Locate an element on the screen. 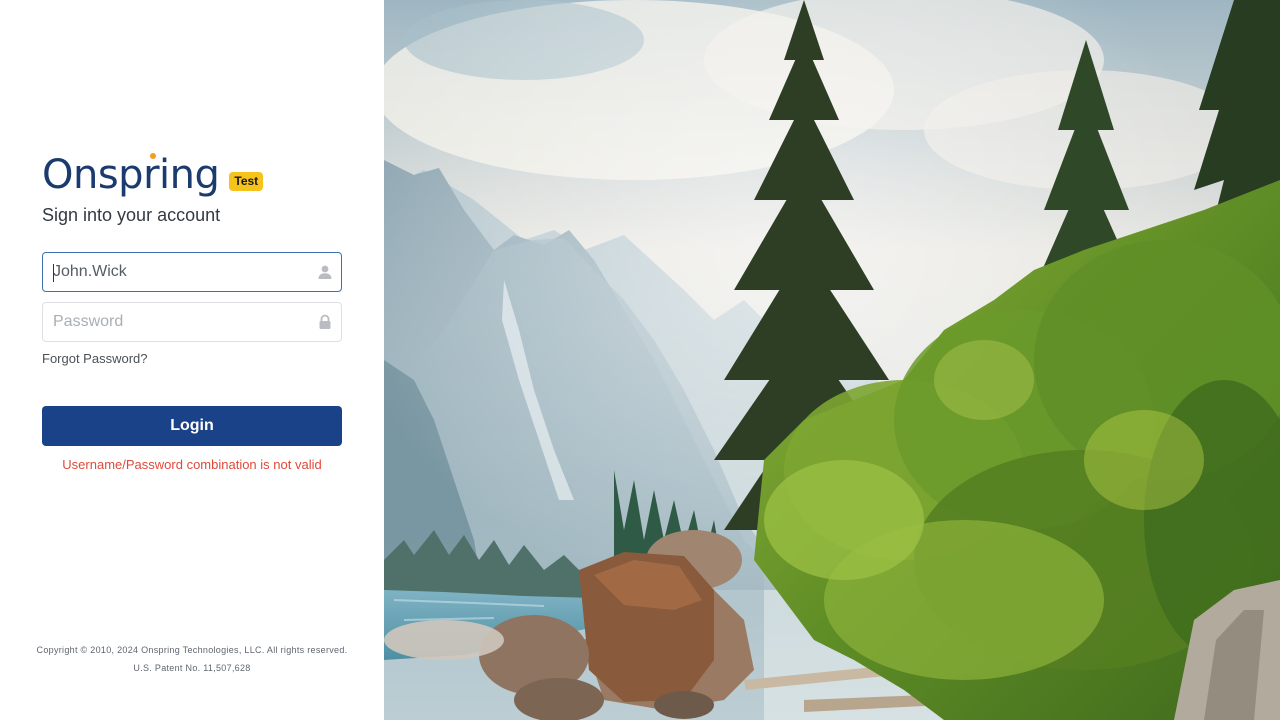  login-button: Login is located at coordinates (192, 426).